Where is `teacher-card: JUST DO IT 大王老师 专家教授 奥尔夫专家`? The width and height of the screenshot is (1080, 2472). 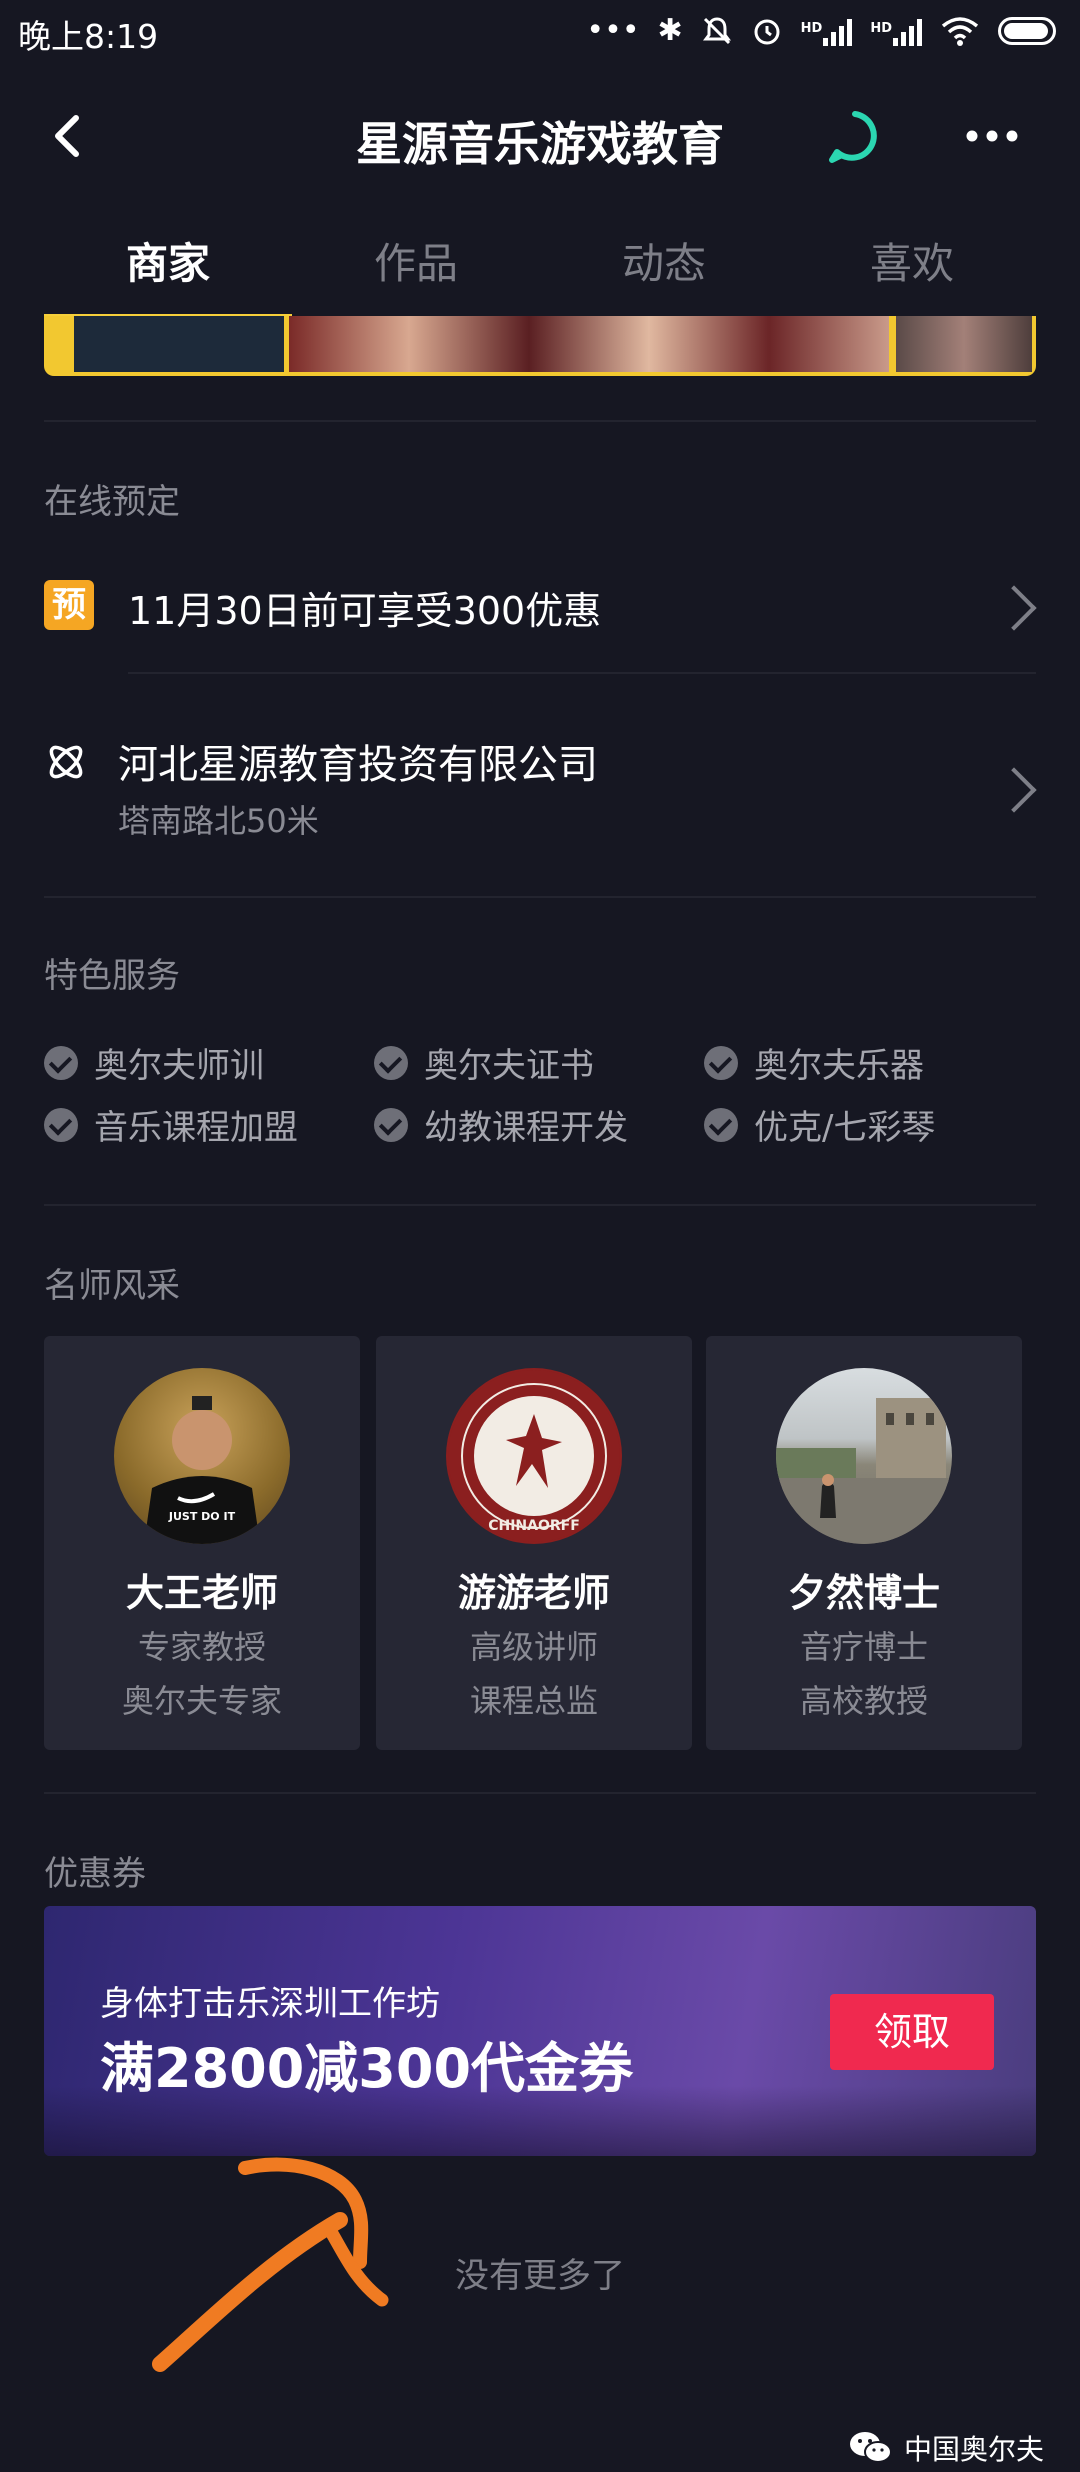
teacher-card: JUST DO IT 大王老师 专家教授 奥尔夫专家 is located at coordinates (202, 1543).